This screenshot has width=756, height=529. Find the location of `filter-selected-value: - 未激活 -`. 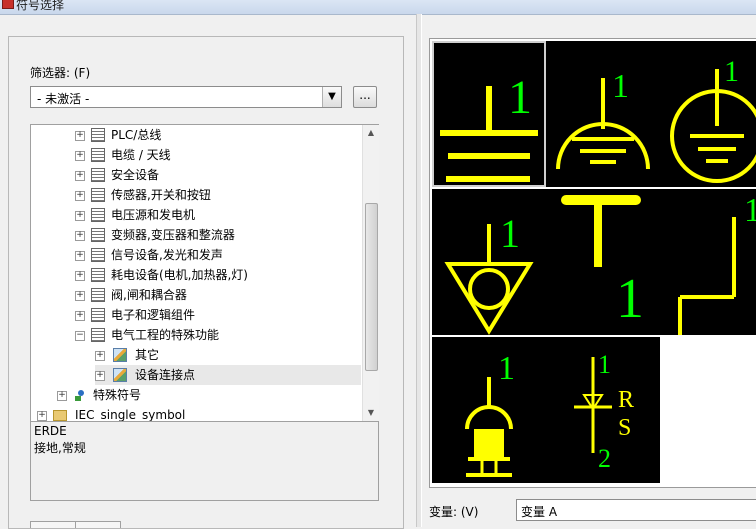

filter-selected-value: - 未激活 - is located at coordinates (63, 99).